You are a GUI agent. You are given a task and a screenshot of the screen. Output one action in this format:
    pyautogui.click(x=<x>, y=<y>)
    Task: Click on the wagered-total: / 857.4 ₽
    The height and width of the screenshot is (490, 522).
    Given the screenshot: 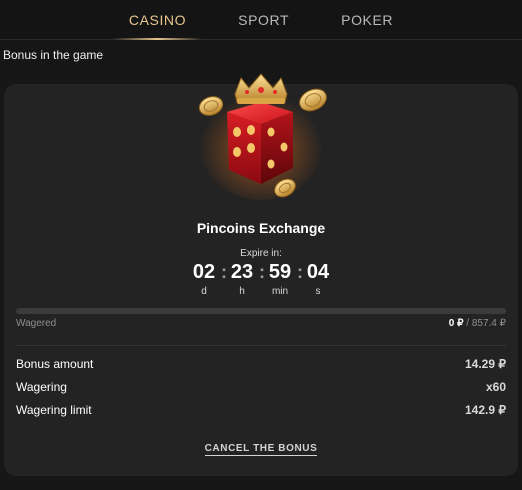 What is the action you would take?
    pyautogui.click(x=486, y=323)
    